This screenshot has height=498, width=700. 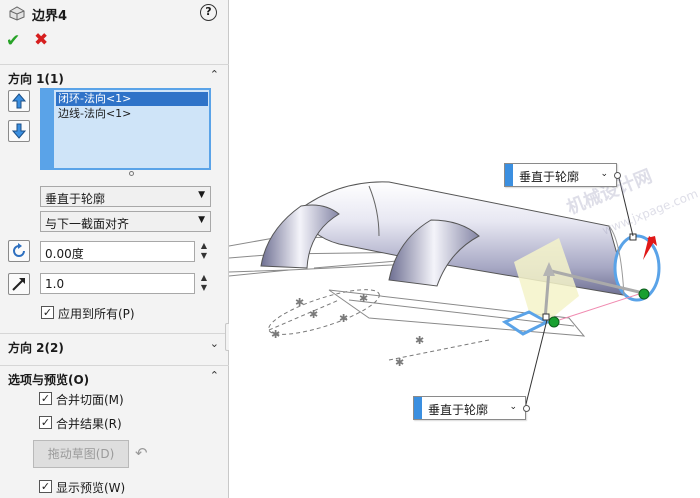 I want to click on boundary-feature-icon, so click(x=17, y=13).